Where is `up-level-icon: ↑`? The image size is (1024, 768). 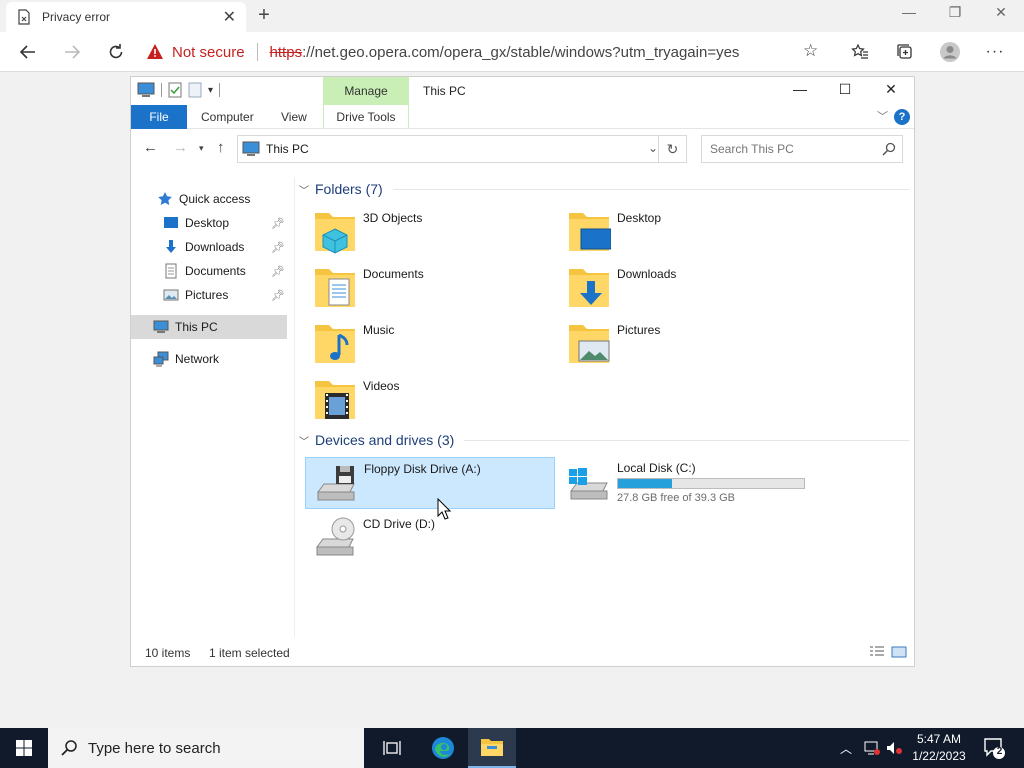
up-level-icon: ↑ is located at coordinates (221, 147).